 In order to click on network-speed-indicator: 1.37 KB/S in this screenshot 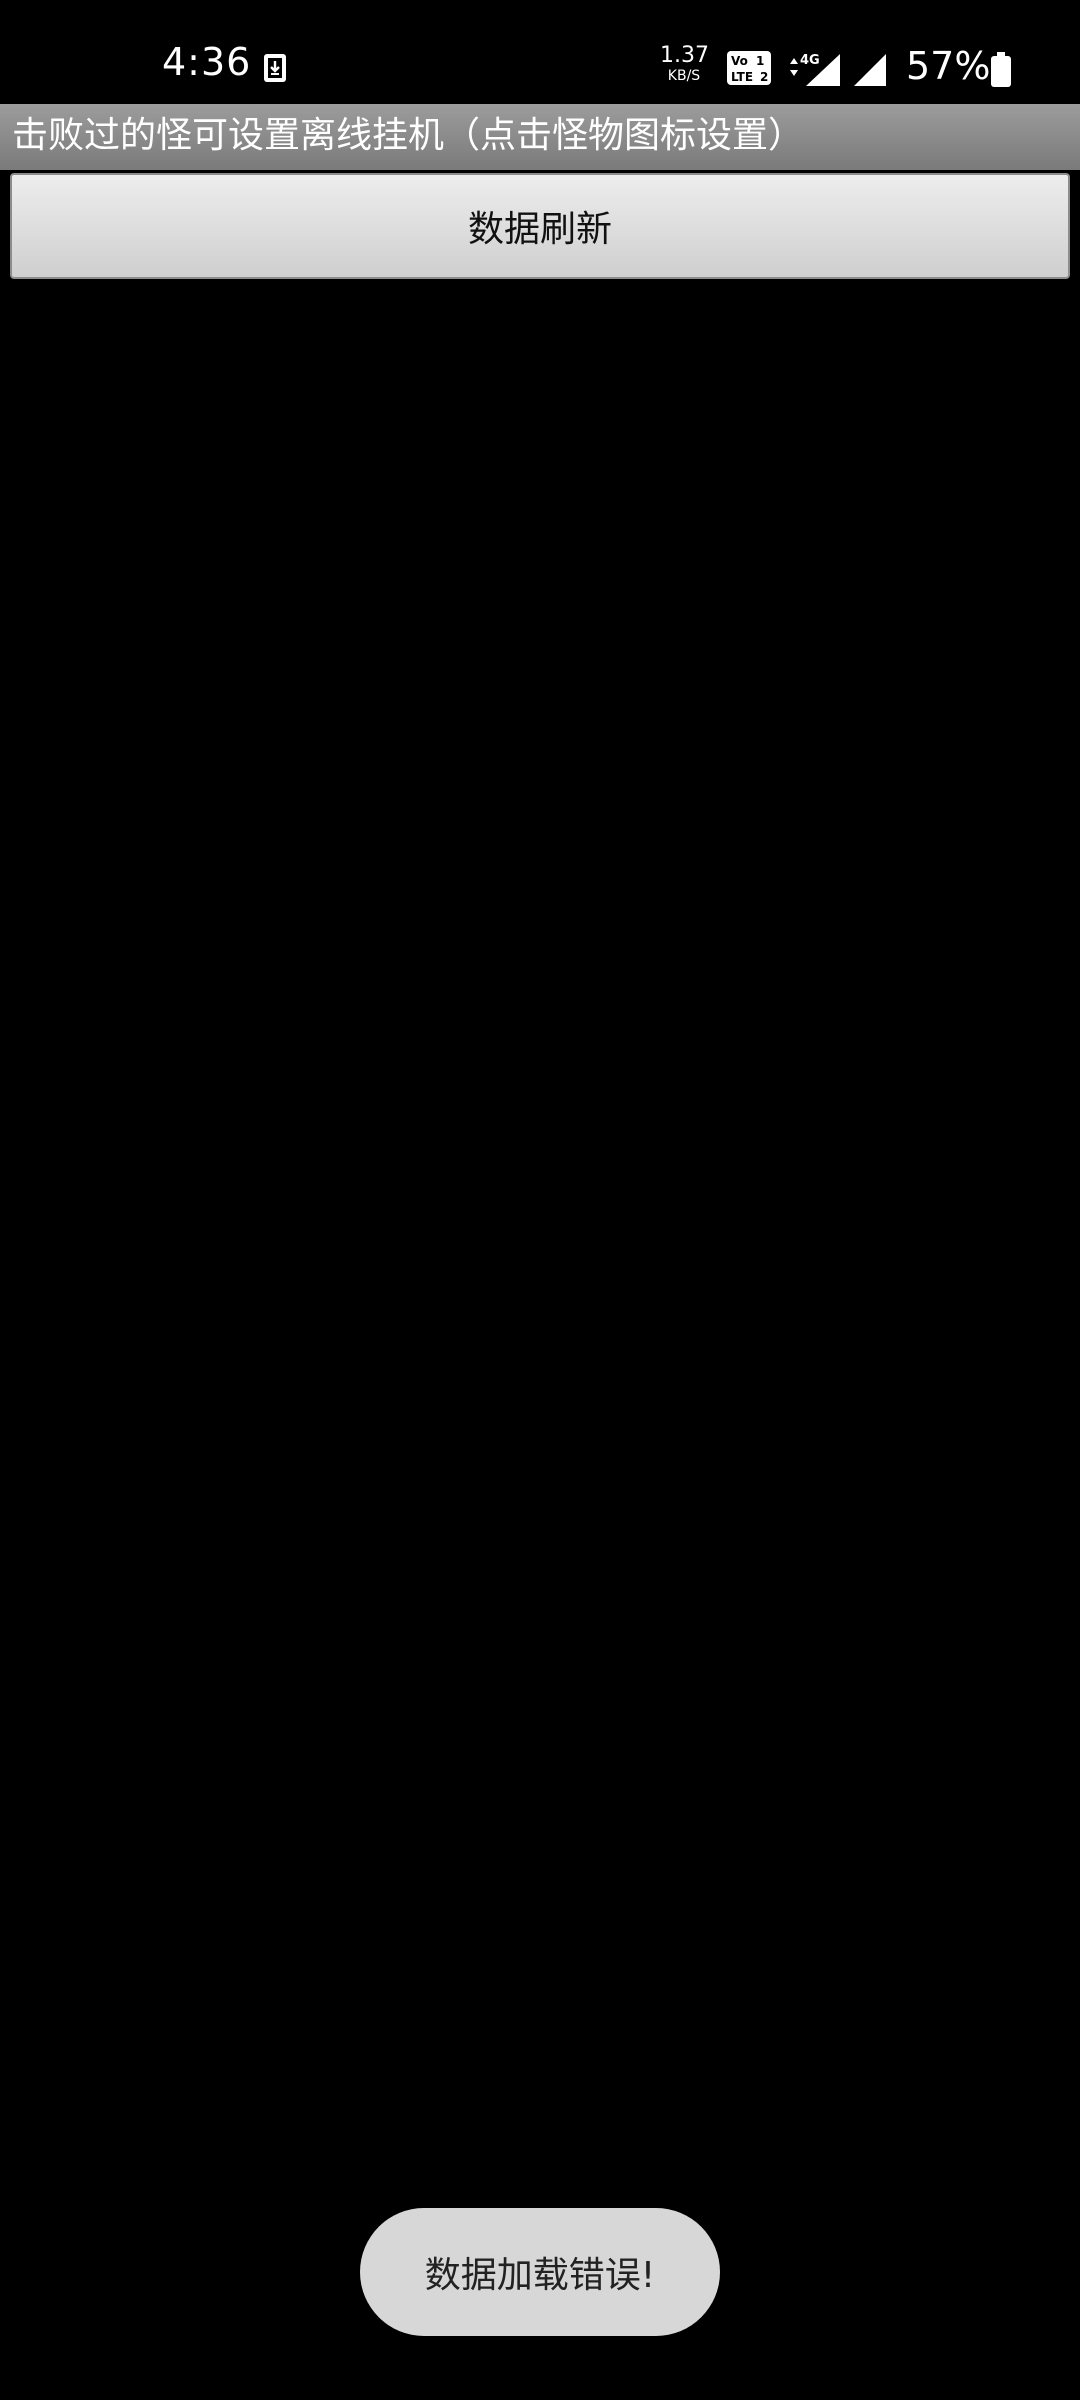, I will do `click(684, 66)`.